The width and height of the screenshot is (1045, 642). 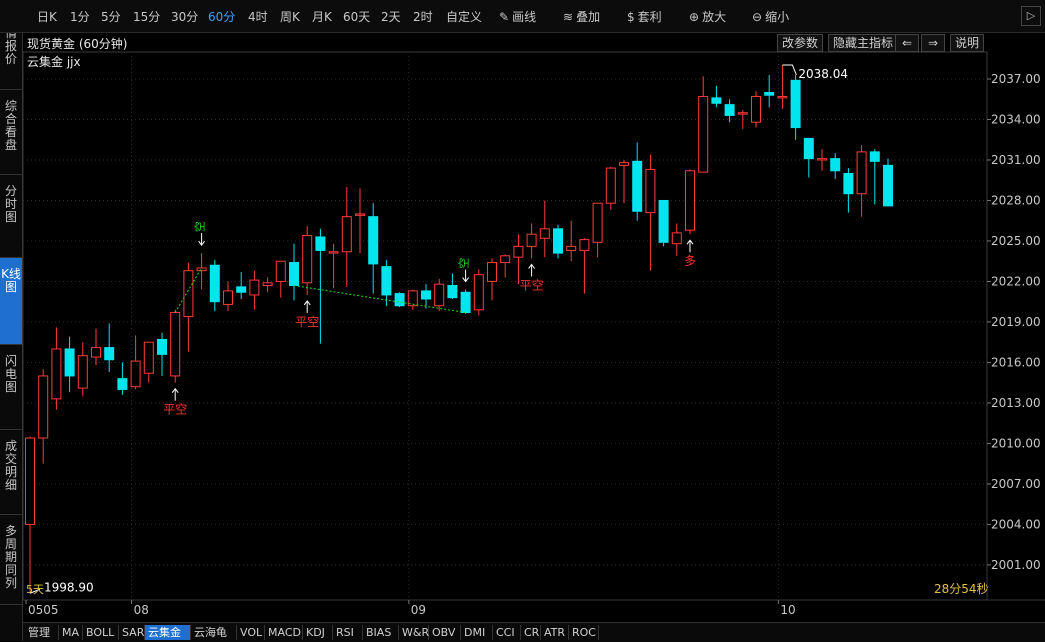 What do you see at coordinates (214, 632) in the screenshot?
I see `indicator-tab: 云海龟` at bounding box center [214, 632].